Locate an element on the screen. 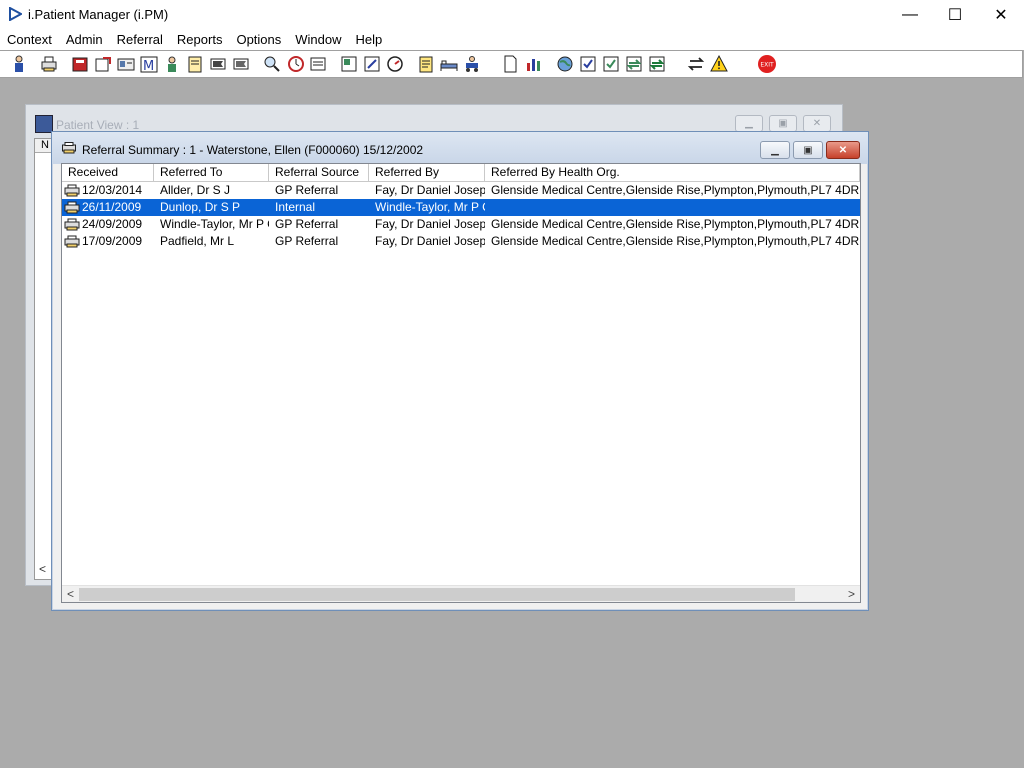  referral-summary-window-icon is located at coordinates (69, 148).